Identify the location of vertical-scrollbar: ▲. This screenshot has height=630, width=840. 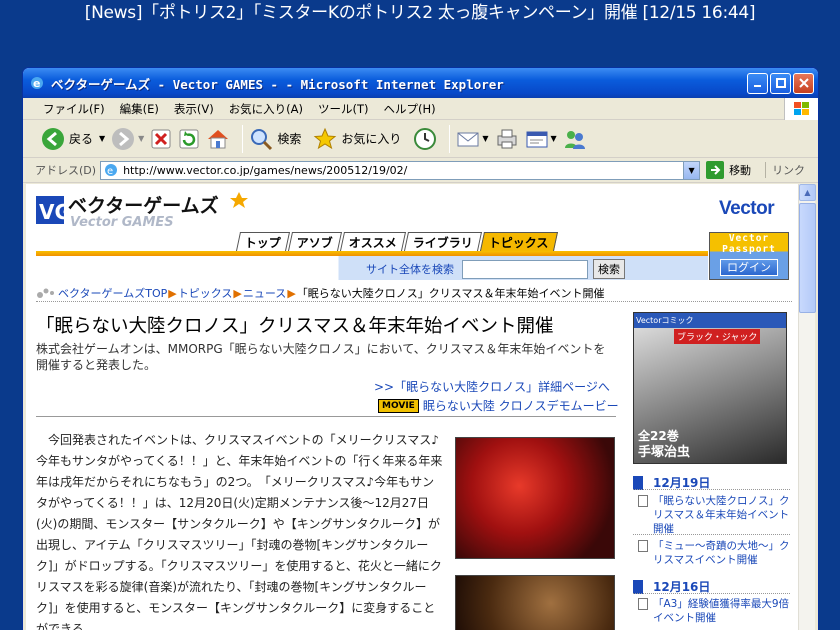
(807, 407).